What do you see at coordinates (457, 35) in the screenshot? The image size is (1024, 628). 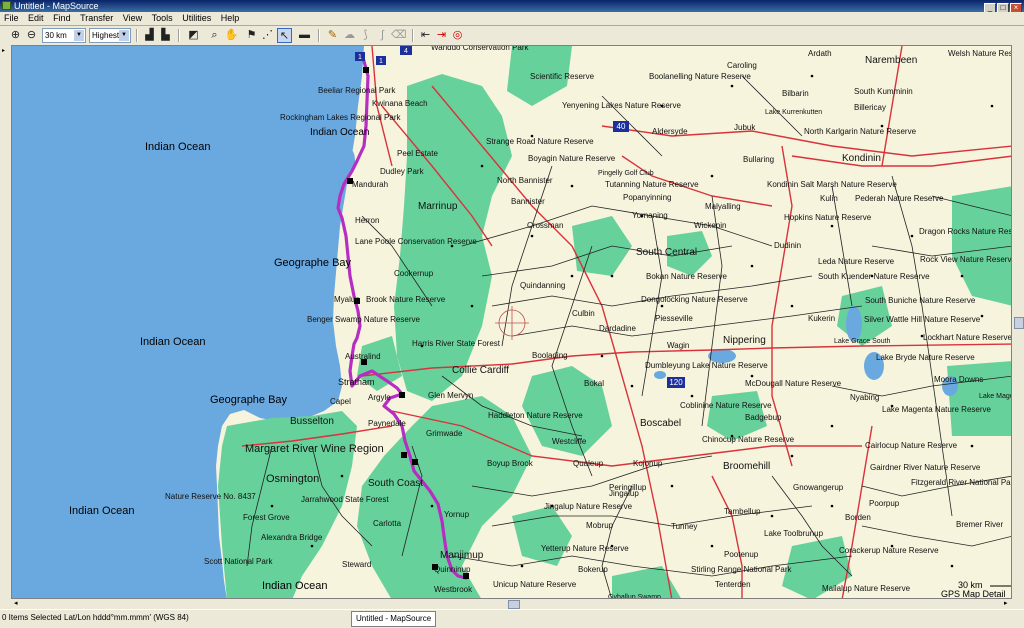 I see `realtime-tracking-icon: ◎` at bounding box center [457, 35].